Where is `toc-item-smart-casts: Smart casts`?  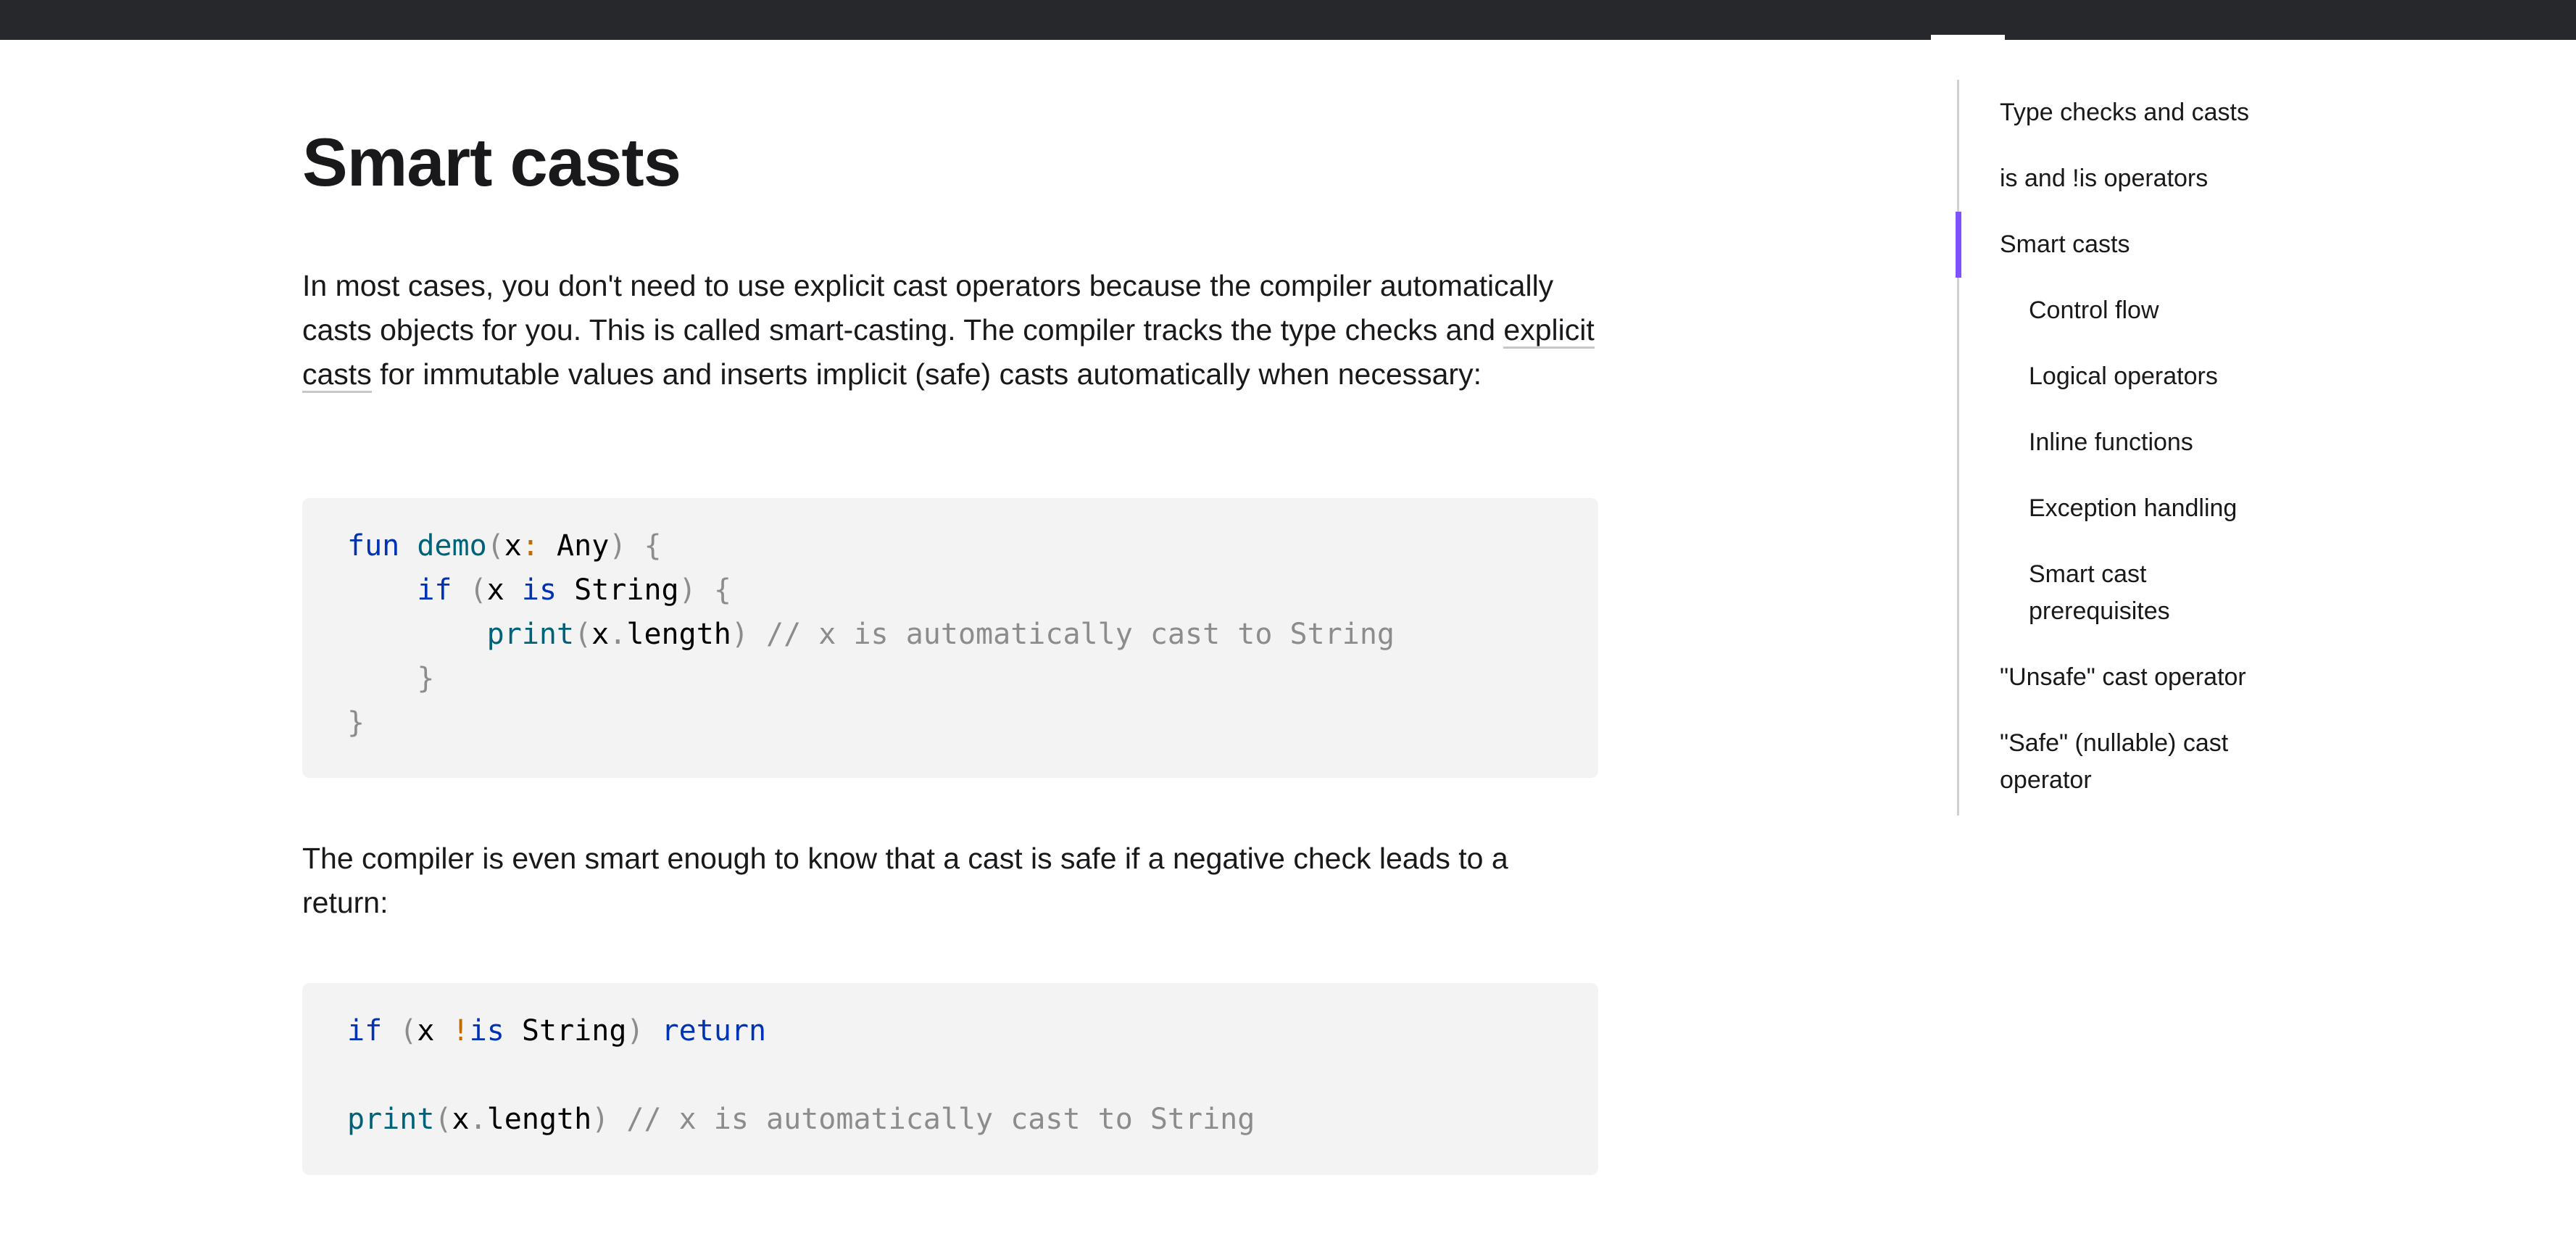
toc-item-smart-casts: Smart casts is located at coordinates (2137, 245).